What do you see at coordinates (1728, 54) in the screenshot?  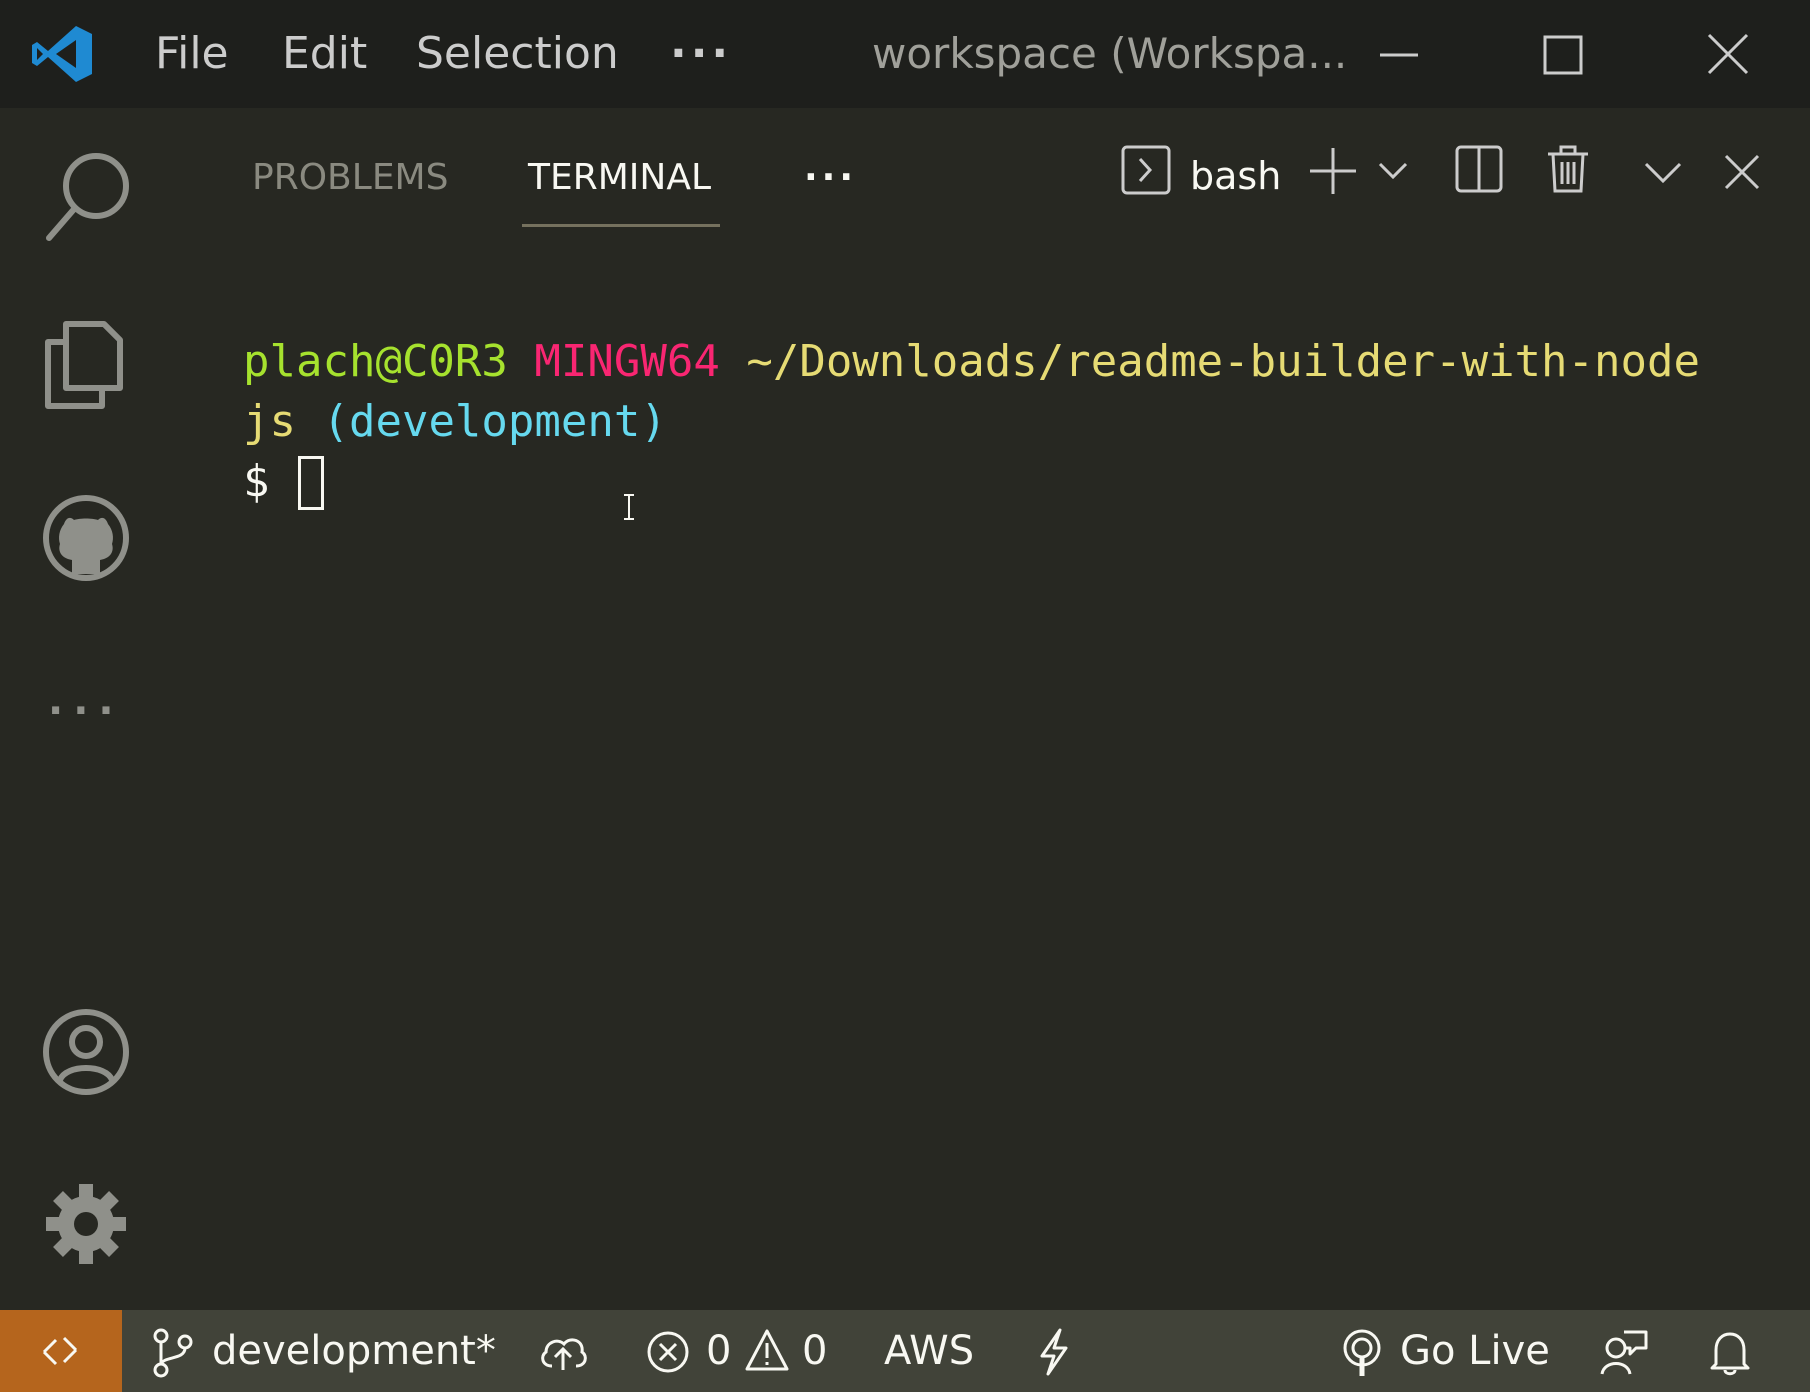 I see `close-window-button` at bounding box center [1728, 54].